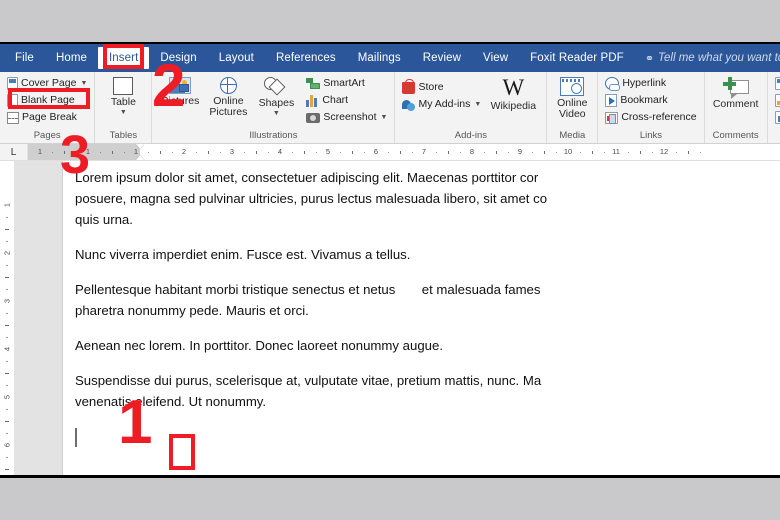 The image size is (780, 520). I want to click on smartart-icon, so click(313, 83).